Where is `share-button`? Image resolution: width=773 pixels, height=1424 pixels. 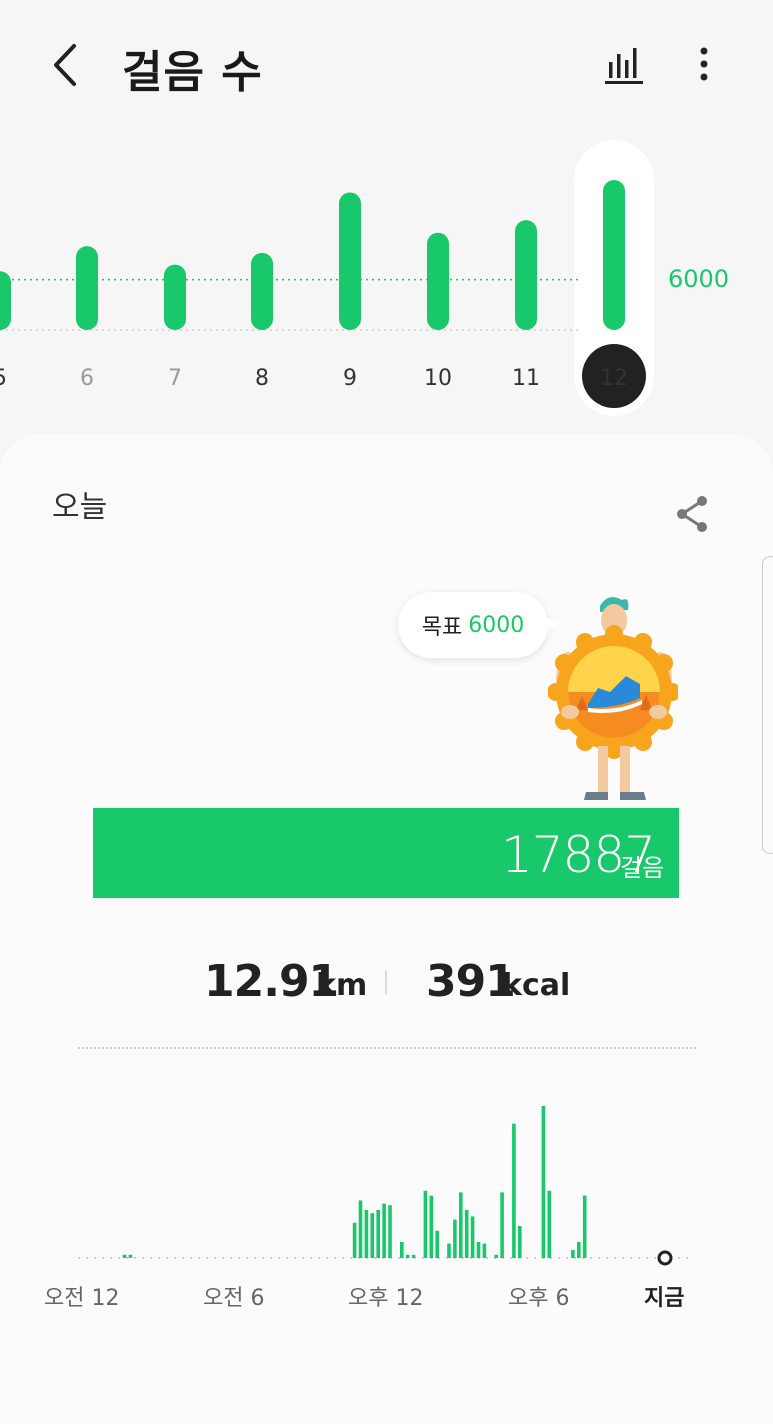 share-button is located at coordinates (692, 514).